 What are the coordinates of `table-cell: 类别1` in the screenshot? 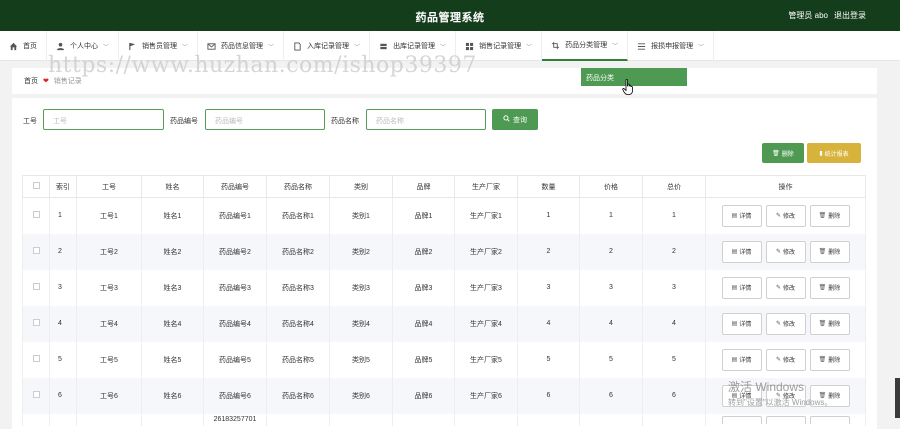 It's located at (361, 215).